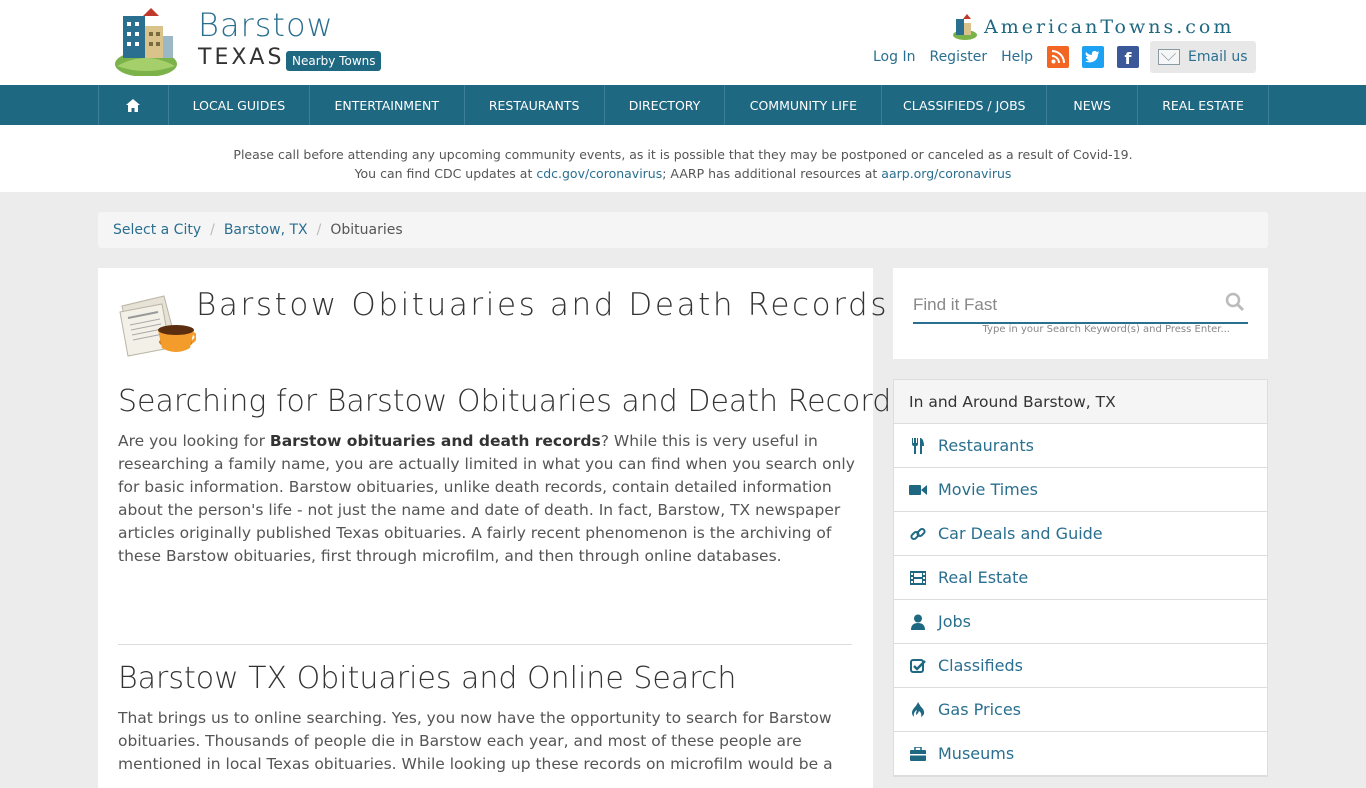 Image resolution: width=1366 pixels, height=788 pixels. I want to click on sidebar-item-gas-prices: Gas Prices, so click(1080, 710).